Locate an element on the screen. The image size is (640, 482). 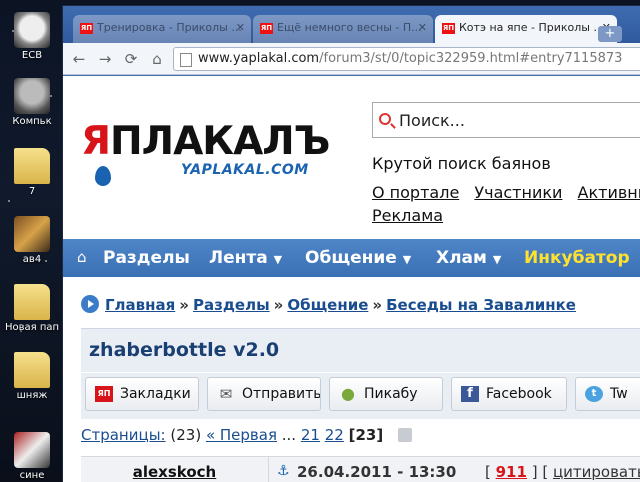
browser-tab-3-active: ЯП Котэ на япе - Приколы ... ✕ is located at coordinates (526, 29).